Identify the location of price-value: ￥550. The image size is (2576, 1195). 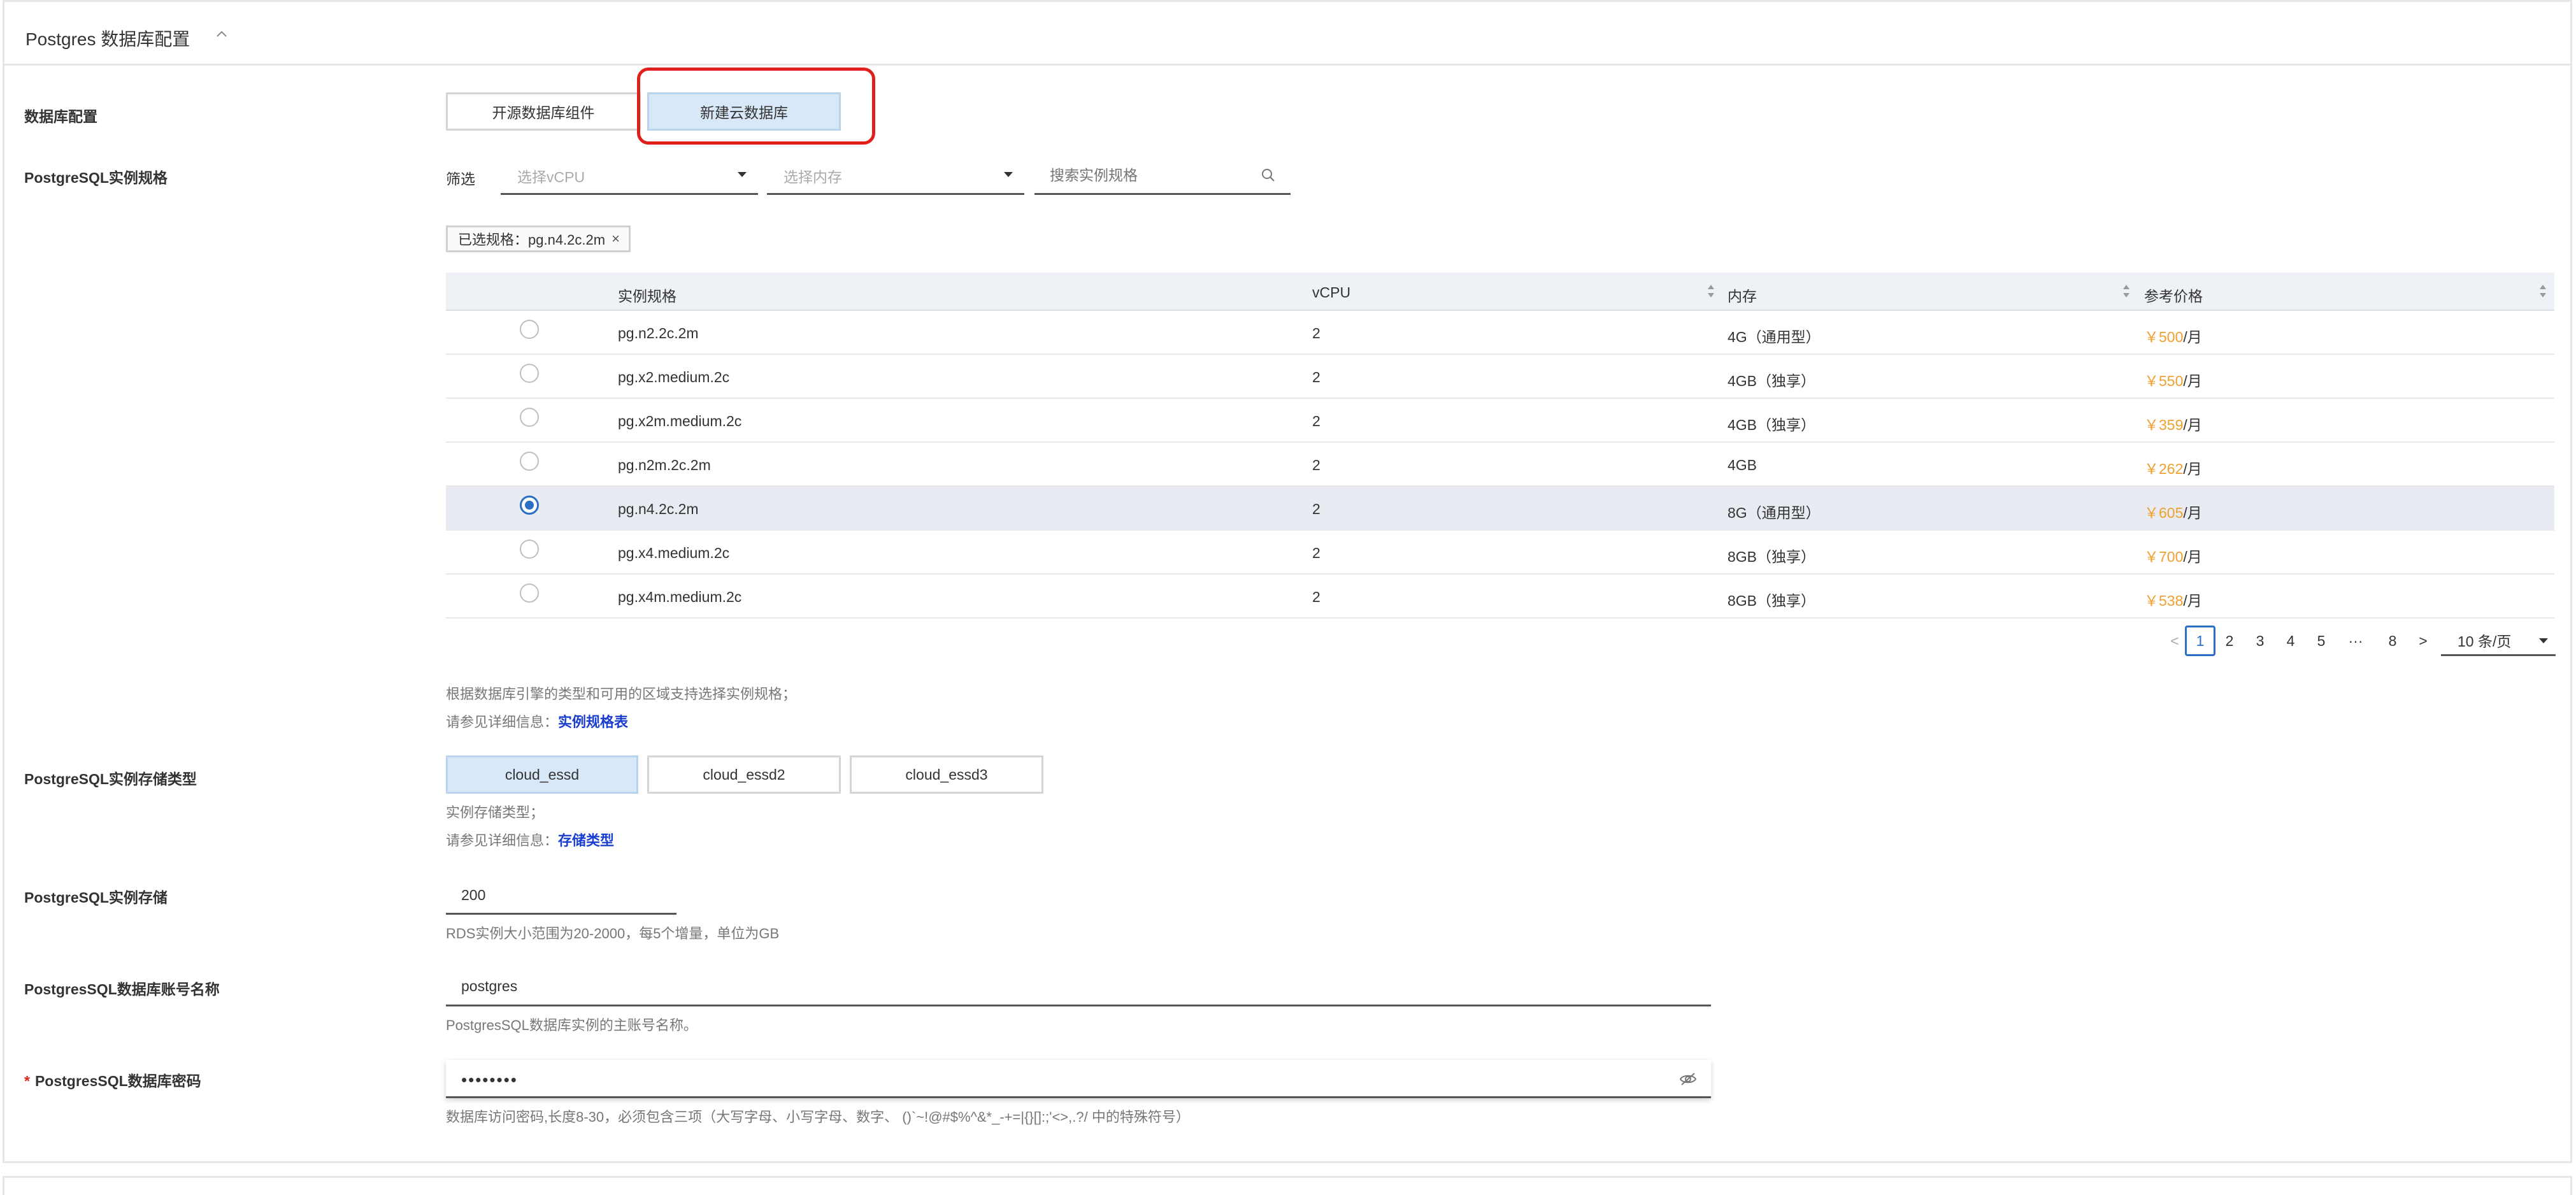
(2164, 381).